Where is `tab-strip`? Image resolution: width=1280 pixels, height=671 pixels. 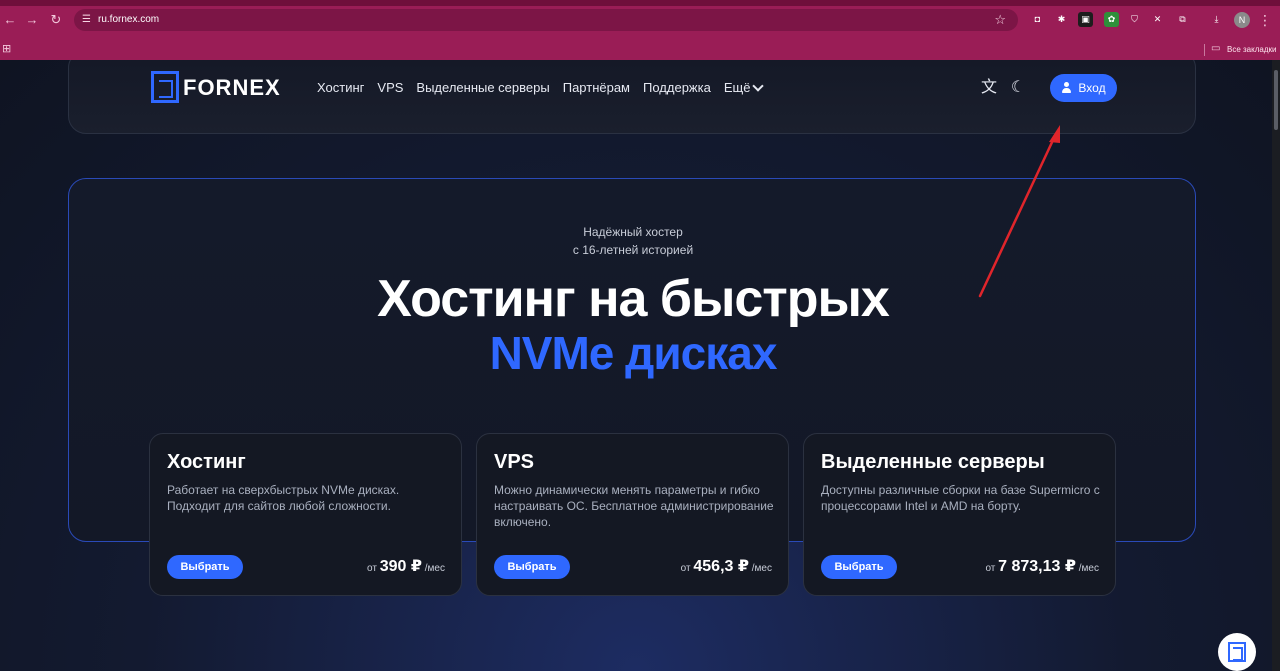
tab-strip is located at coordinates (640, 3).